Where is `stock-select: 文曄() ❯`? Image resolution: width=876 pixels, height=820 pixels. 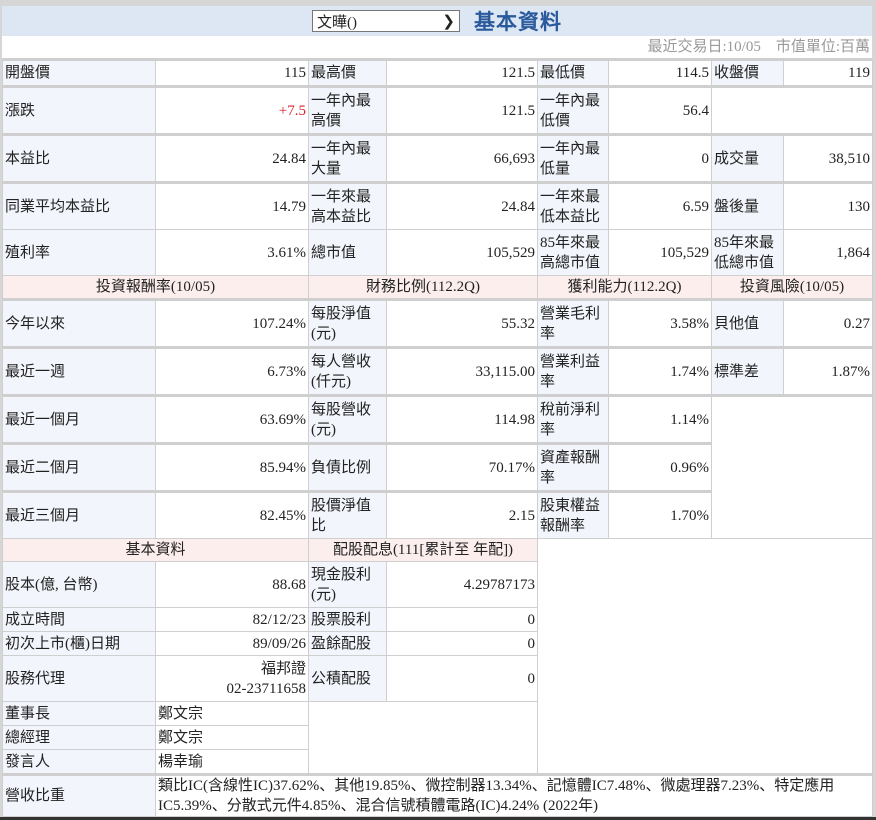
stock-select: 文曄() ❯ is located at coordinates (386, 21).